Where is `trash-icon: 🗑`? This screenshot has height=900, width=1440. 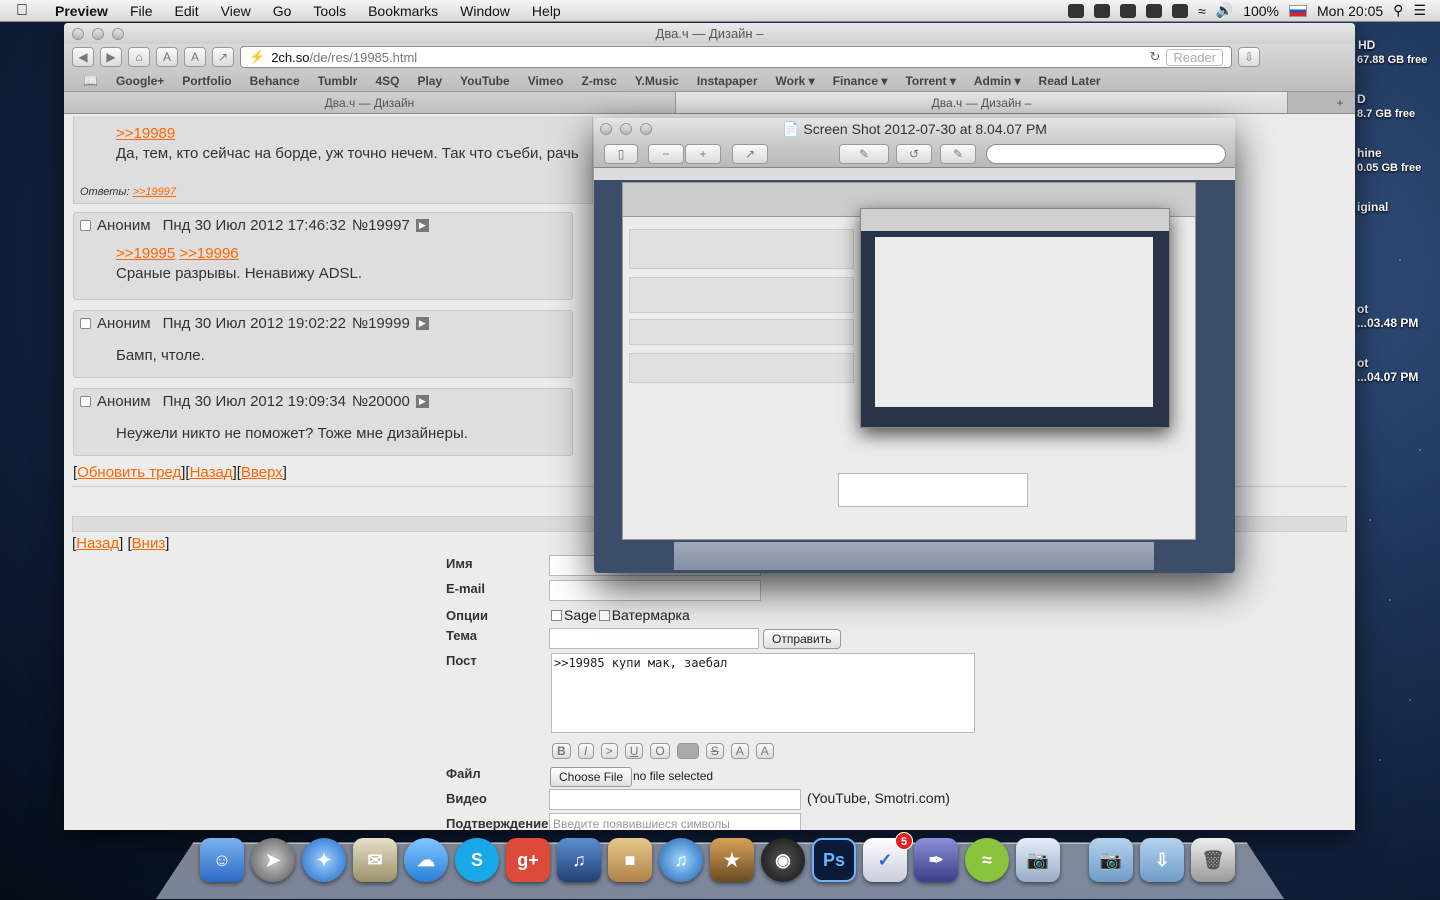 trash-icon: 🗑 is located at coordinates (1213, 860).